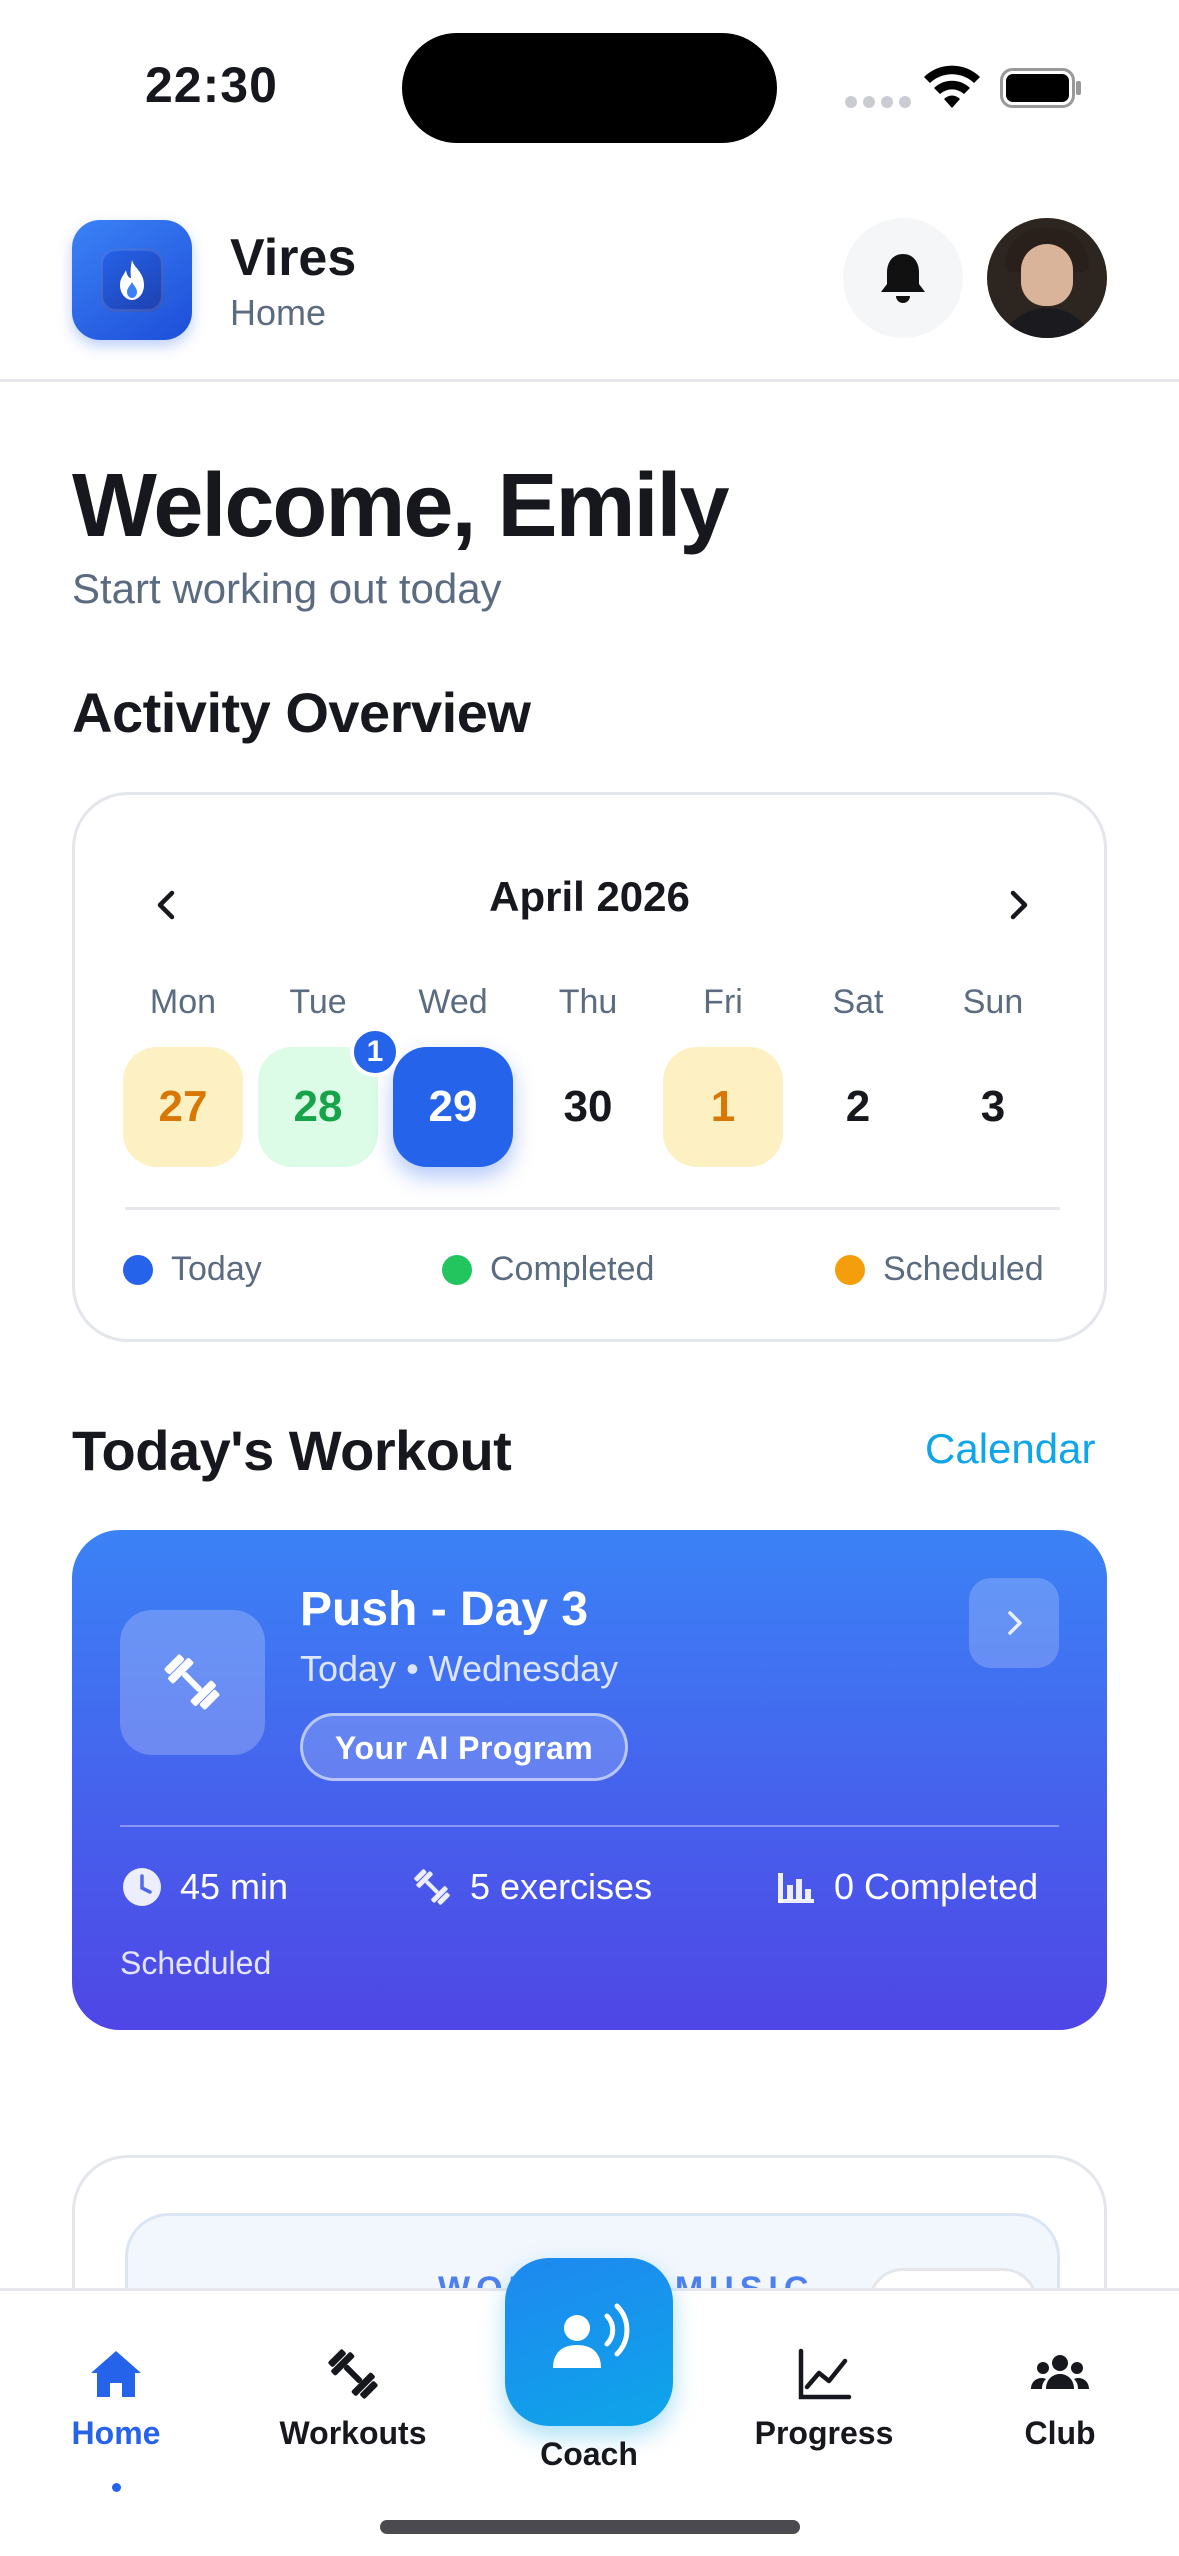  What do you see at coordinates (824, 2433) in the screenshot?
I see `tab-progress-label: Progress` at bounding box center [824, 2433].